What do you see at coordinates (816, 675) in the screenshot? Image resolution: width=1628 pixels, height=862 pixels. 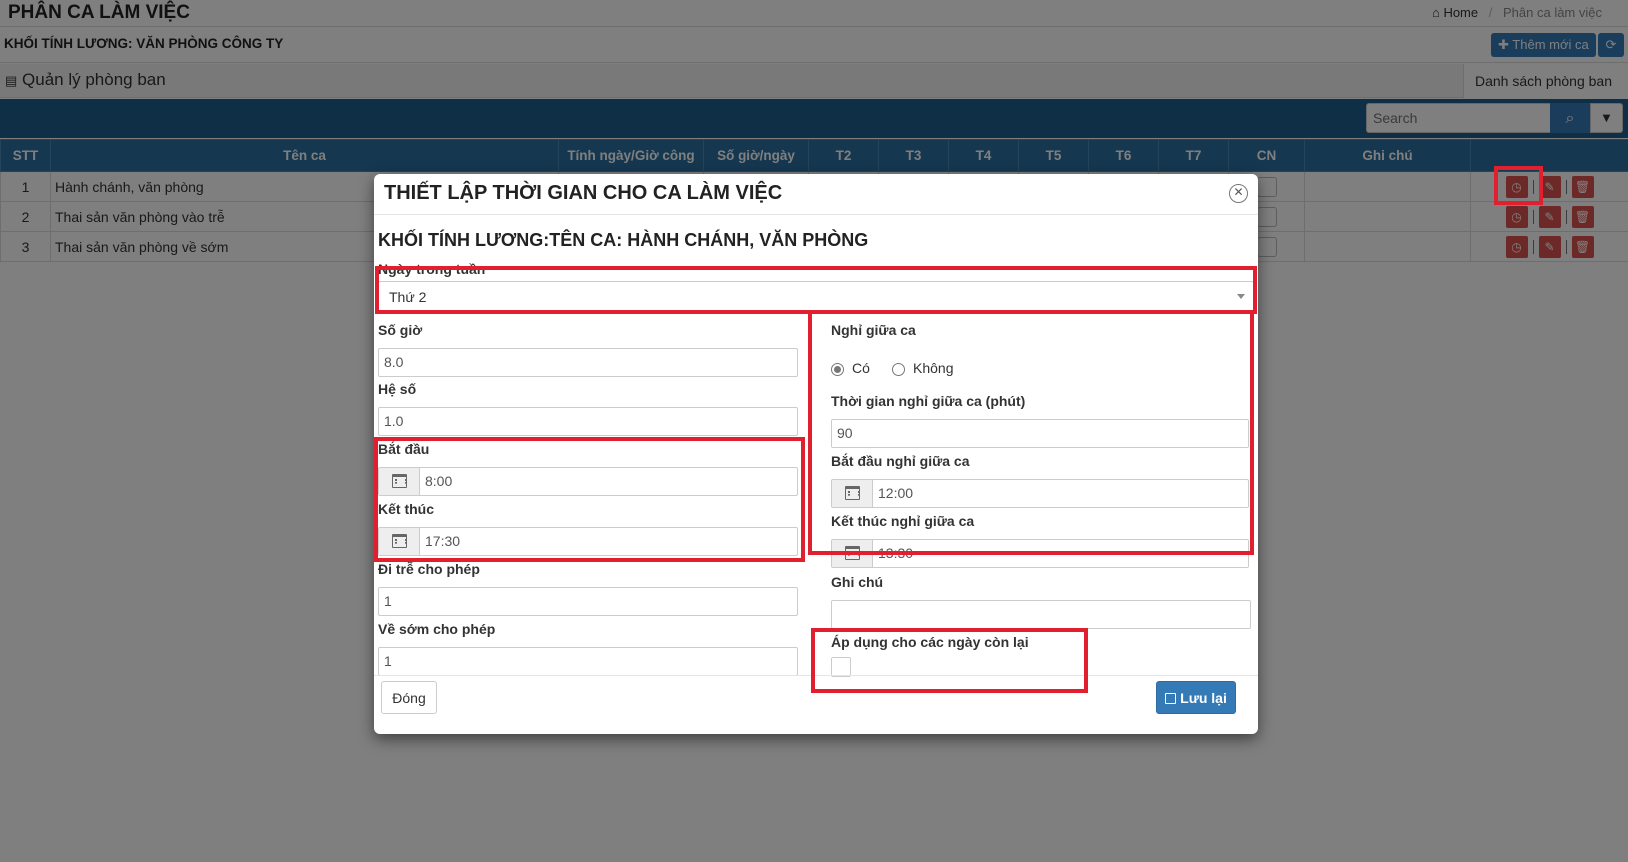 I see `modal-footer-divider` at bounding box center [816, 675].